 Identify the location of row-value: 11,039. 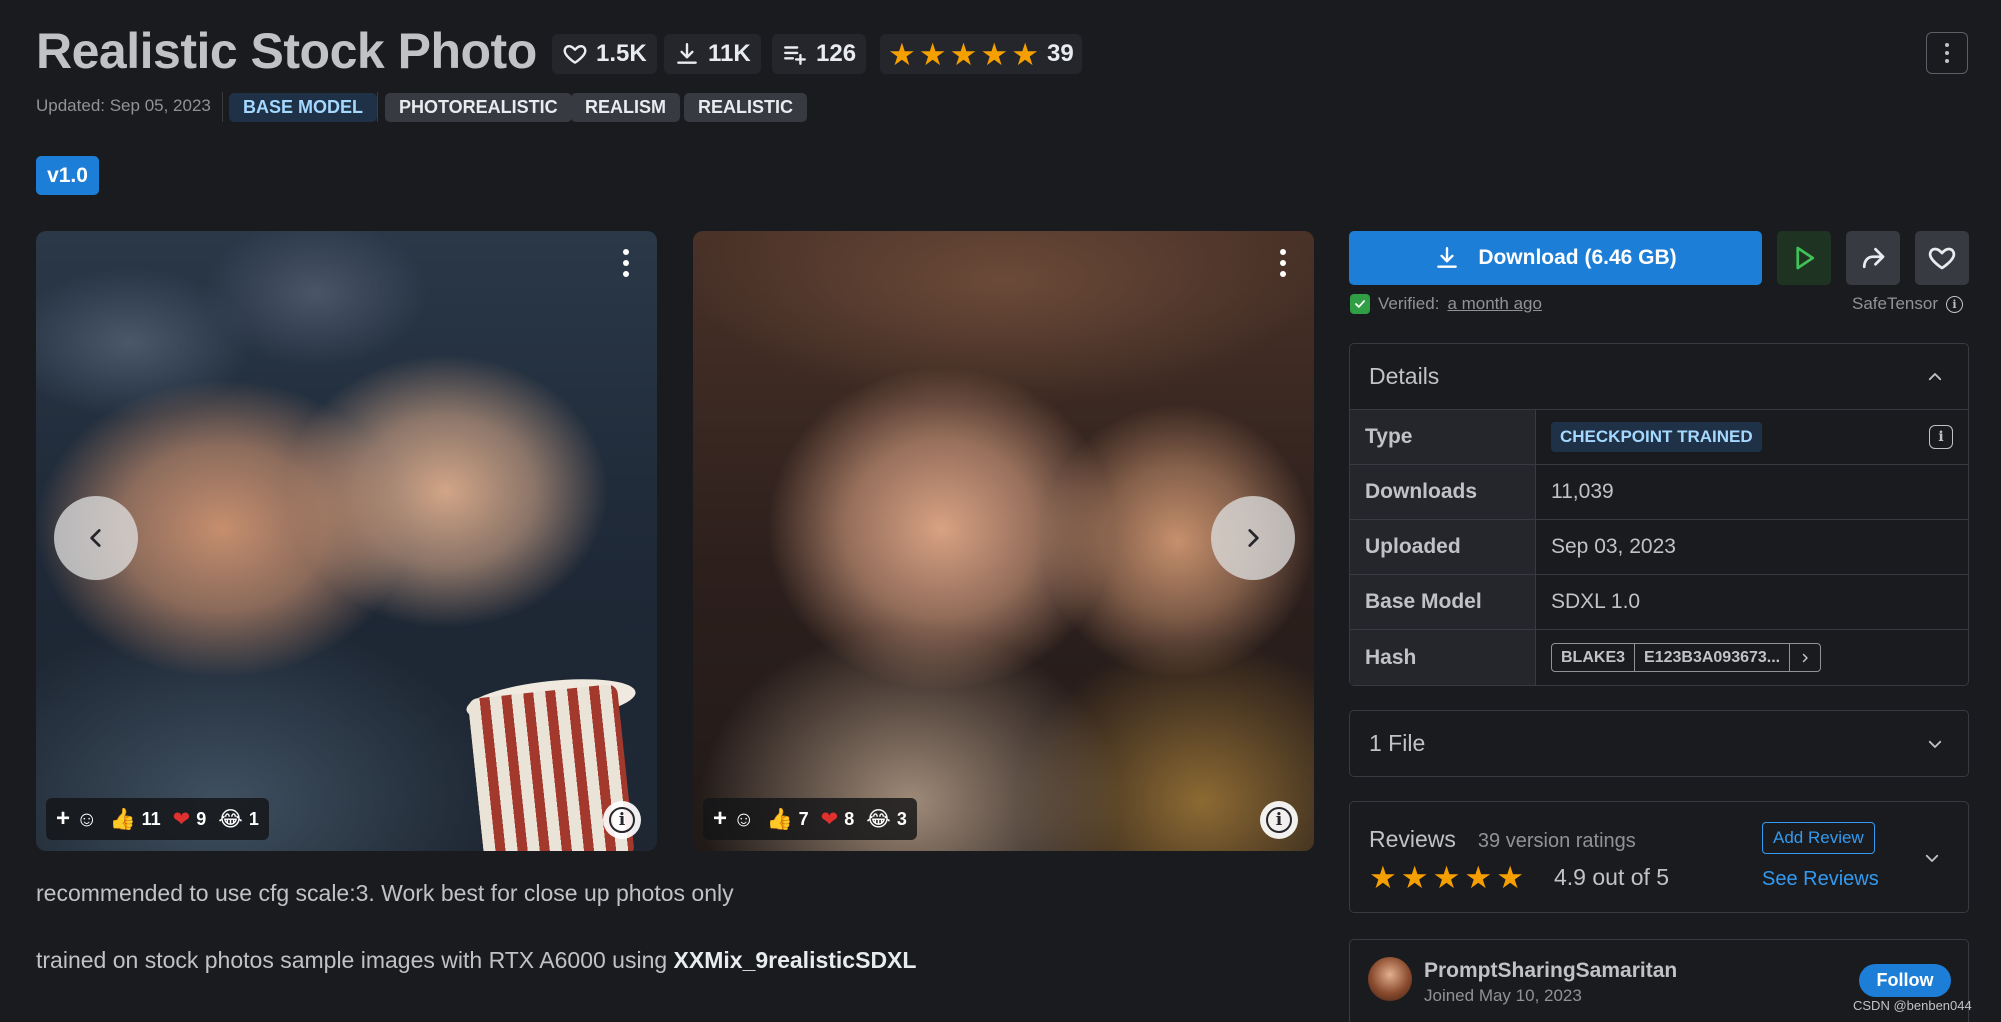
(1582, 491).